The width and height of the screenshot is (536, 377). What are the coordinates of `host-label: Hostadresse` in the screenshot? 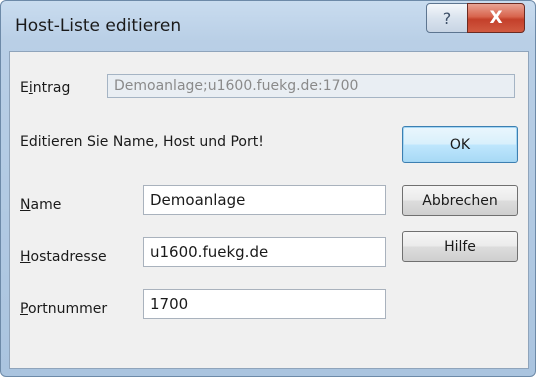 It's located at (63, 257).